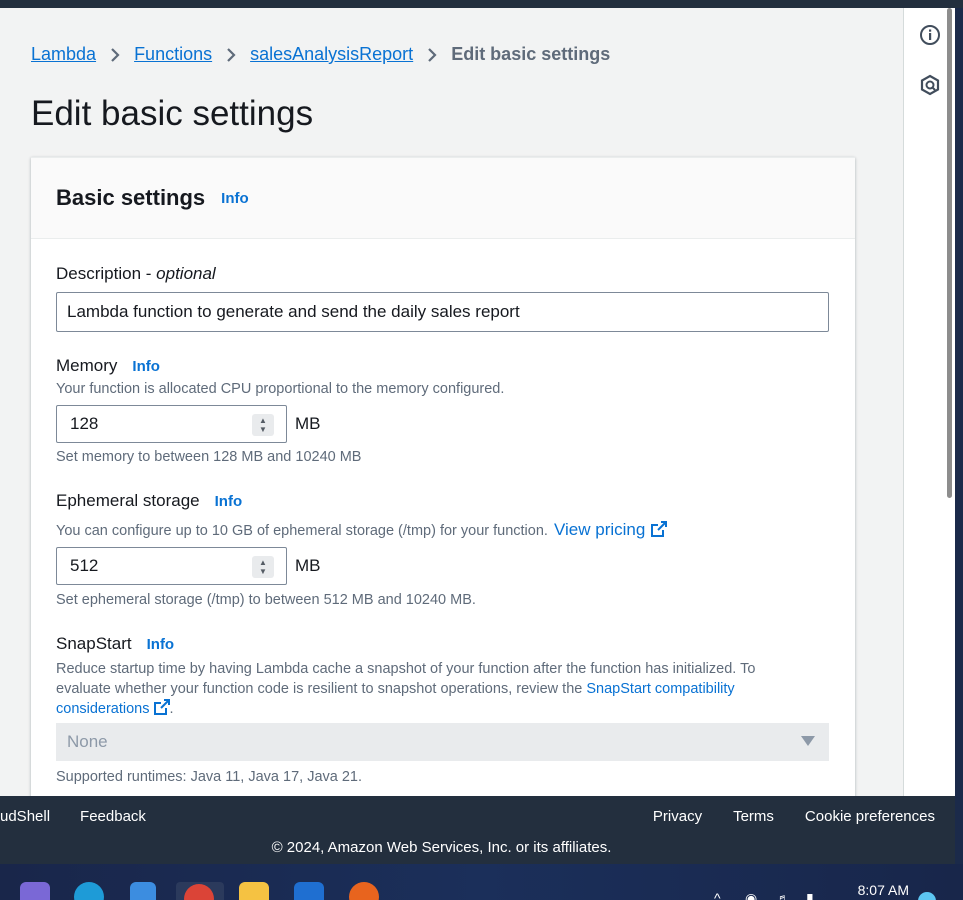  Describe the element at coordinates (531, 54) in the screenshot. I see `breadcrumb-current: Edit basic settings` at that location.